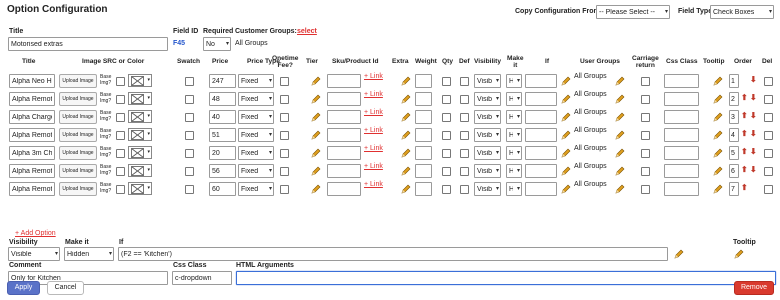 Image resolution: width=780 pixels, height=300 pixels. Describe the element at coordinates (742, 12) in the screenshot. I see `field-type-dropdown: Check Boxes` at that location.